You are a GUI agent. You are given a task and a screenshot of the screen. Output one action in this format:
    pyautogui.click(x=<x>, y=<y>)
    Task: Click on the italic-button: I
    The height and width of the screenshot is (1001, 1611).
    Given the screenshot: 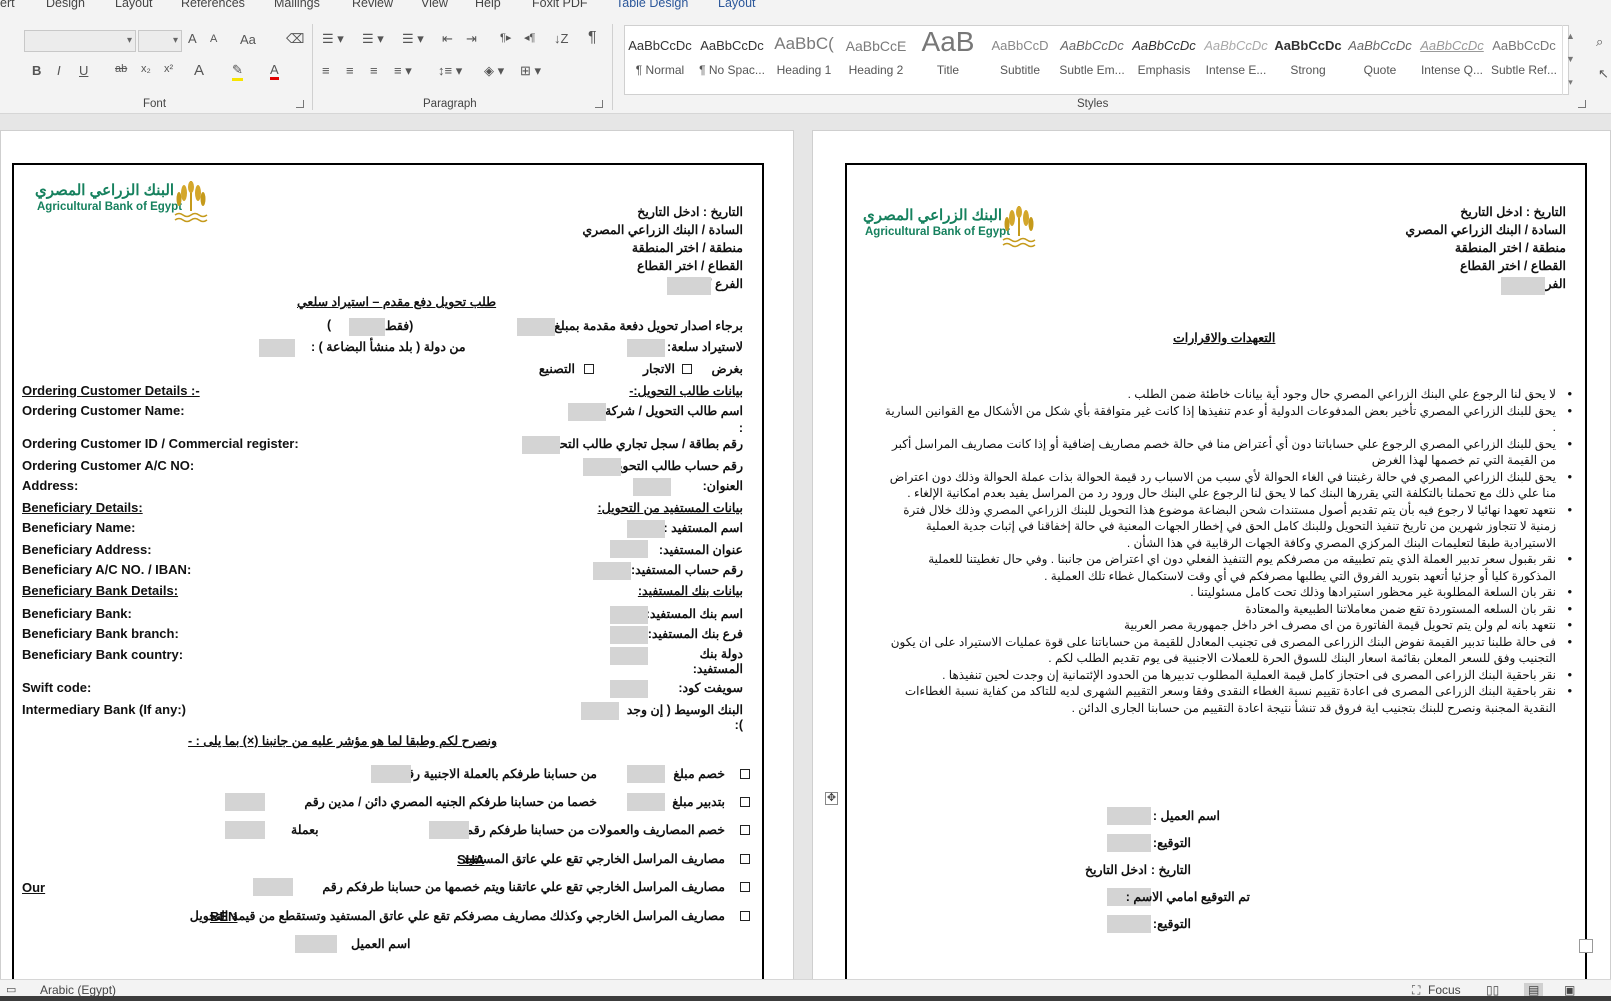 What is the action you would take?
    pyautogui.click(x=59, y=70)
    